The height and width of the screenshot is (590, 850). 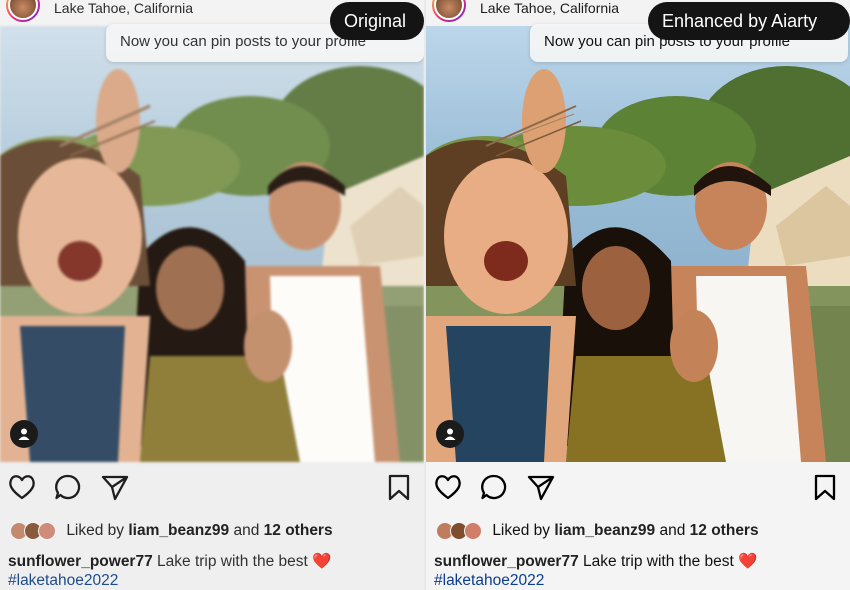 I want to click on original-badge: Original, so click(x=377, y=21).